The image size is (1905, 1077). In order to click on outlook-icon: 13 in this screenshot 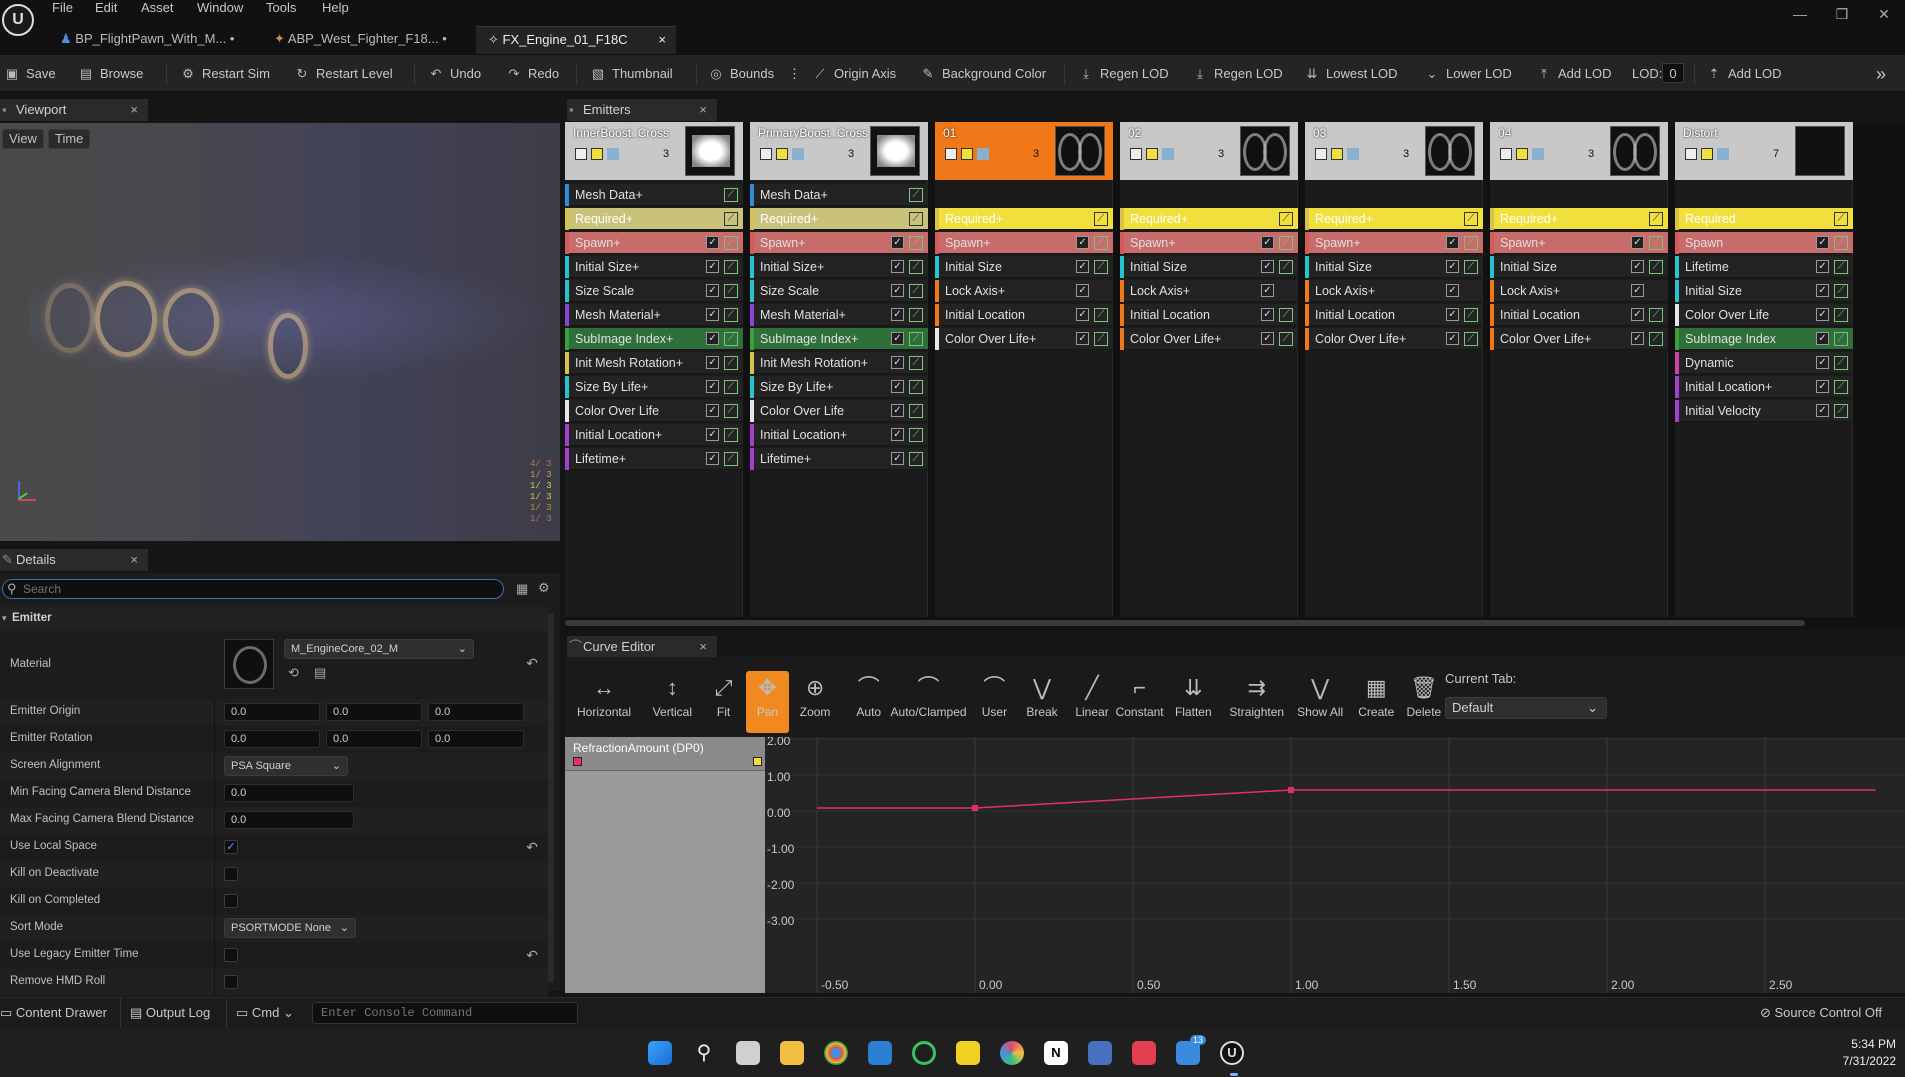, I will do `click(1191, 1050)`.